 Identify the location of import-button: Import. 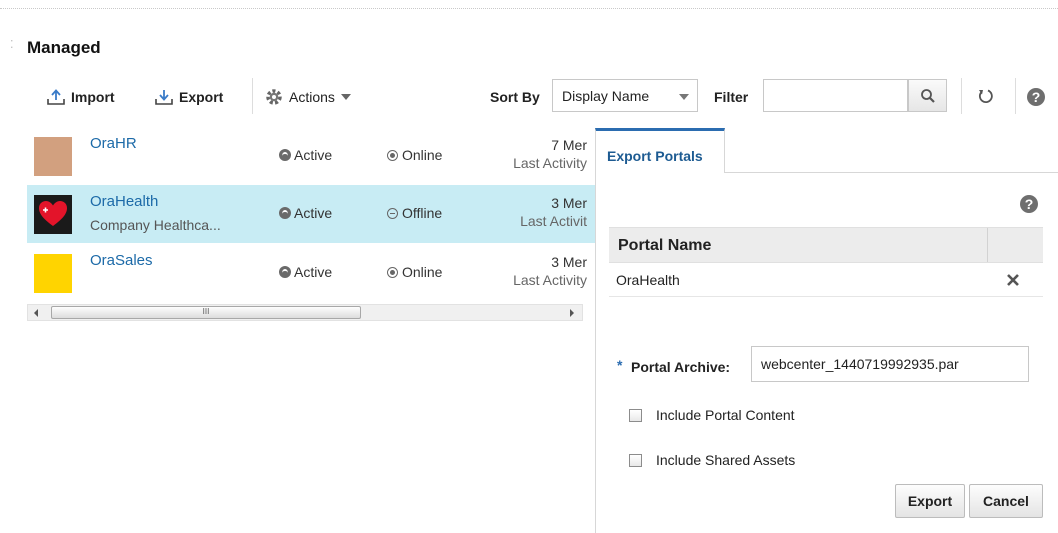
(80, 97).